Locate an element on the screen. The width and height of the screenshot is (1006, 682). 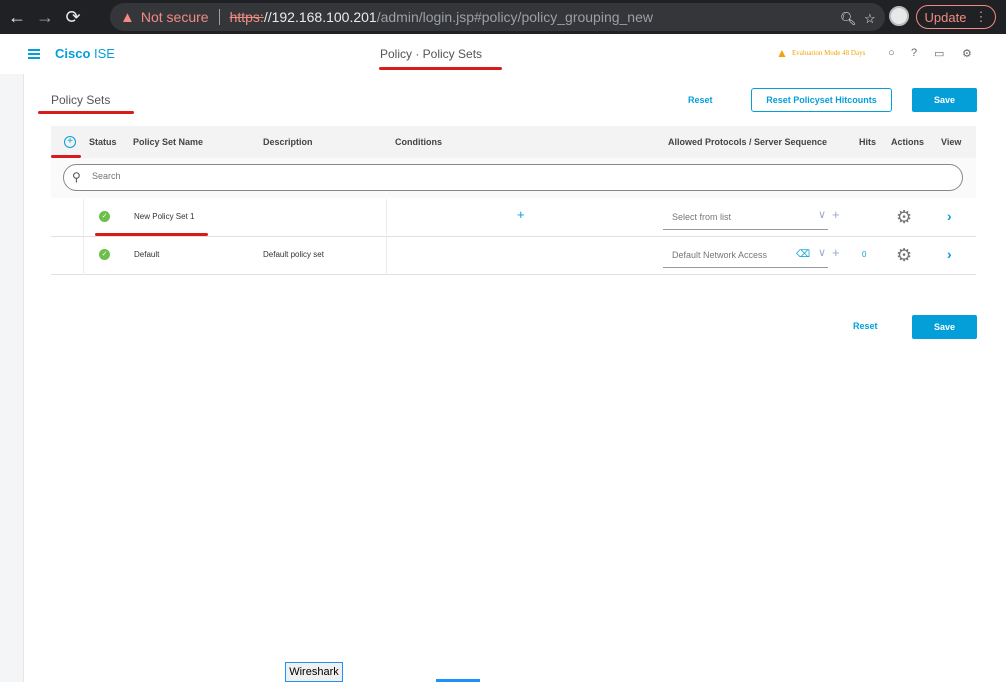
add-condition-icon: + is located at coordinates (521, 214).